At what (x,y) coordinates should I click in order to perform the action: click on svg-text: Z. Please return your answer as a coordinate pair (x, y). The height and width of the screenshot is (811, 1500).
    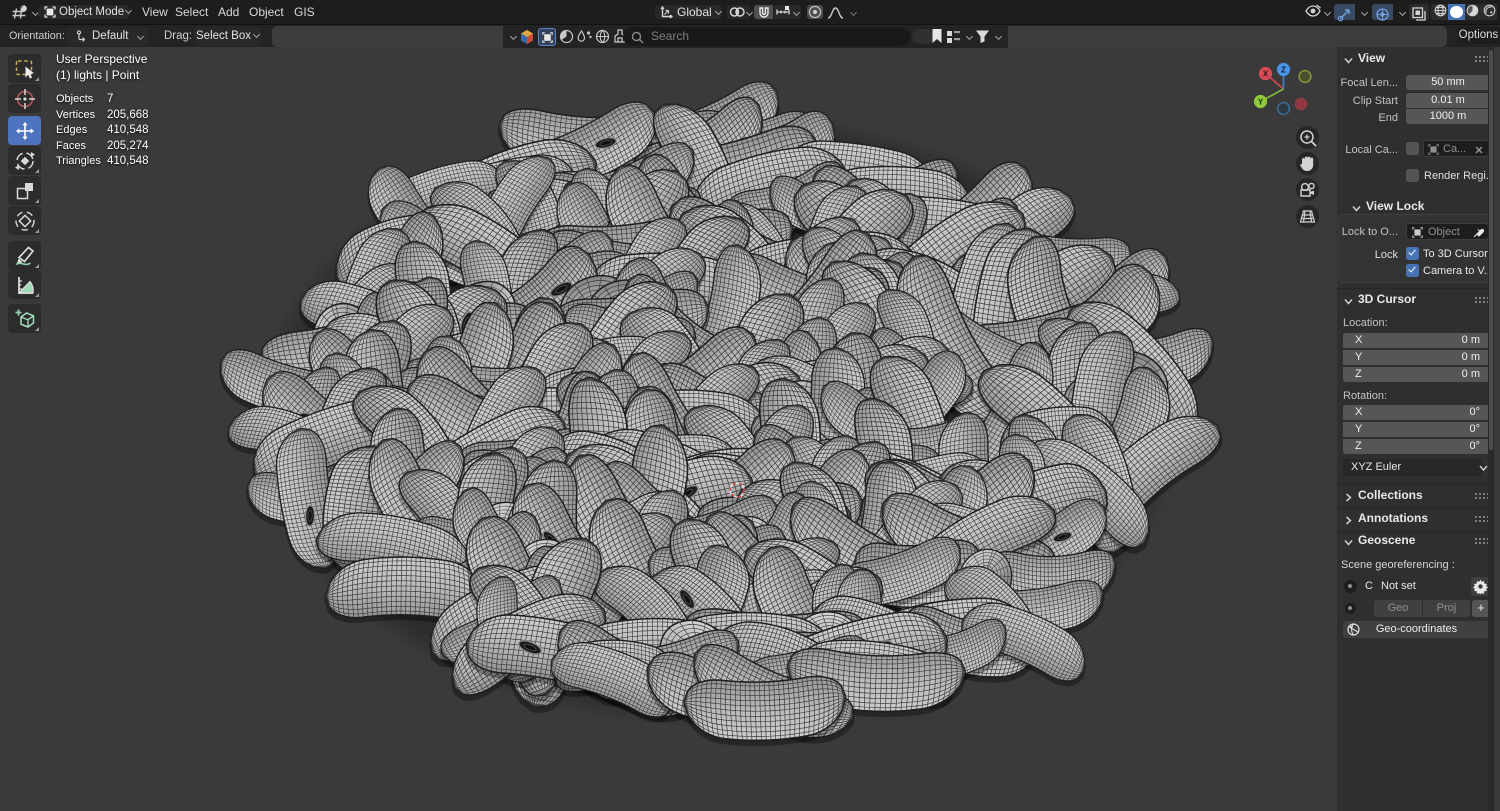
    Looking at the image, I should click on (1283, 70).